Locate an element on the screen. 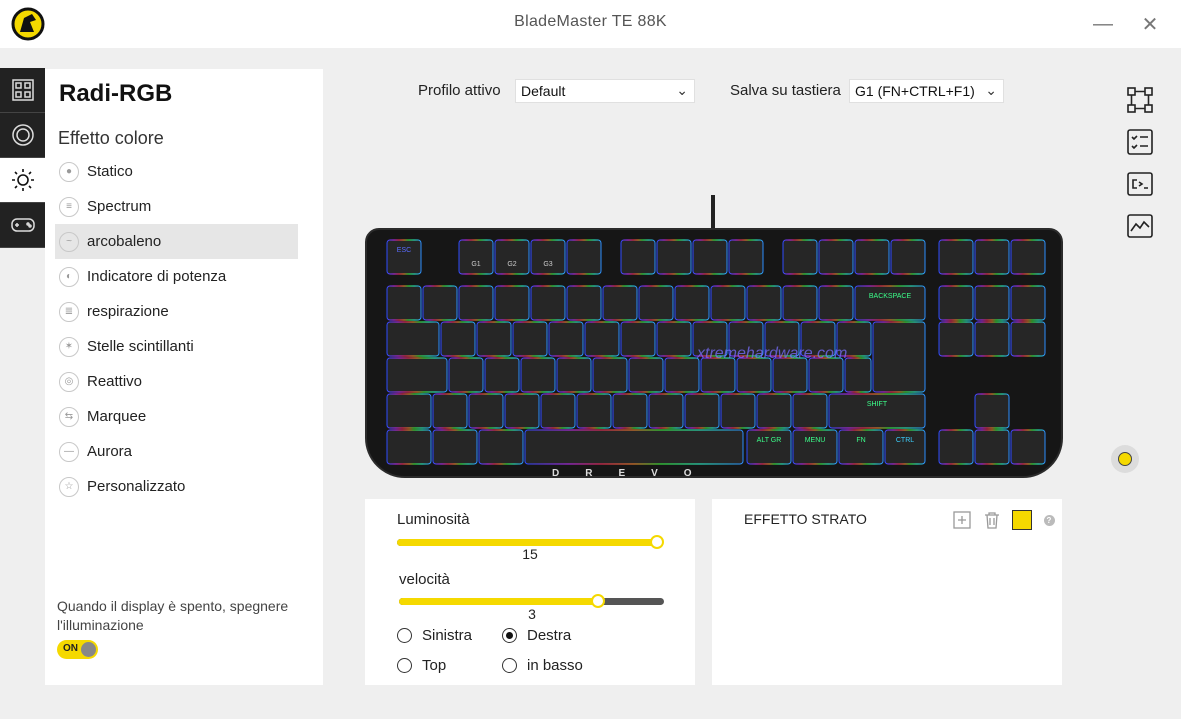 Image resolution: width=1181 pixels, height=719 pixels. section-title: Effetto colore is located at coordinates (111, 138).